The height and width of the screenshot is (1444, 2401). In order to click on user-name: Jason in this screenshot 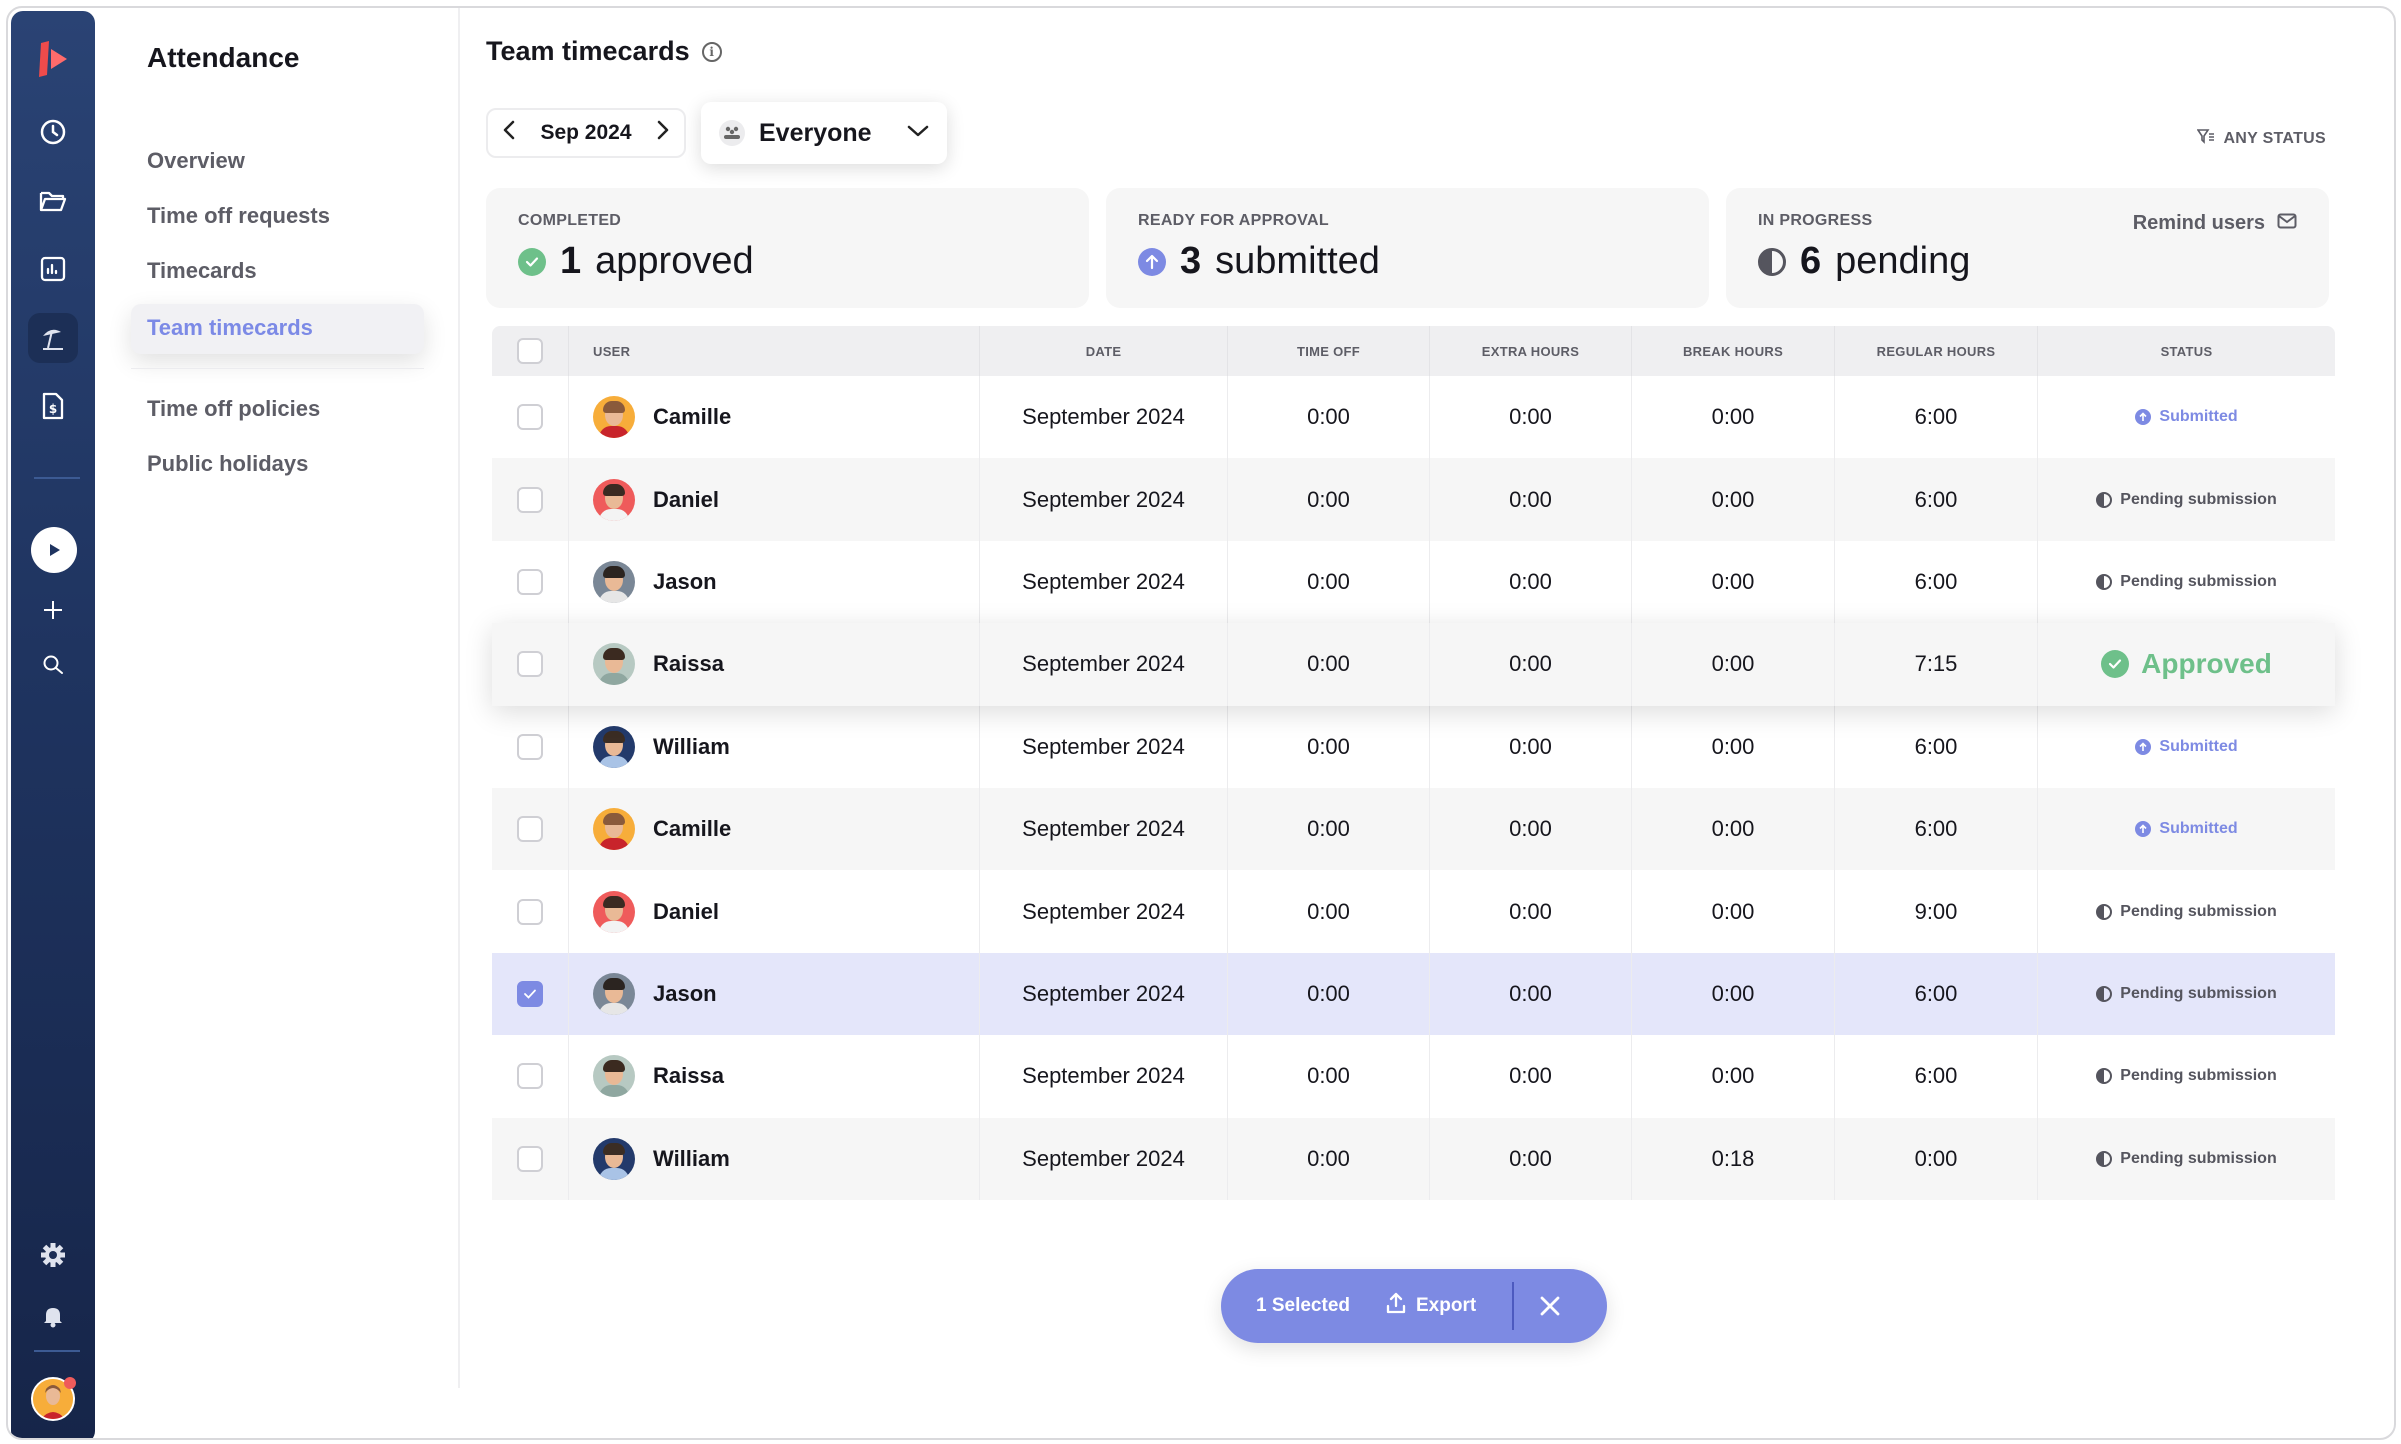, I will do `click(685, 581)`.